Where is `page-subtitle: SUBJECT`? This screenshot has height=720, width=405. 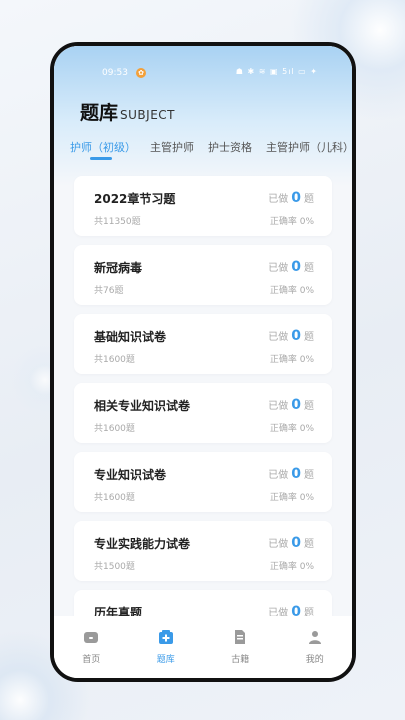
page-subtitle: SUBJECT is located at coordinates (147, 115).